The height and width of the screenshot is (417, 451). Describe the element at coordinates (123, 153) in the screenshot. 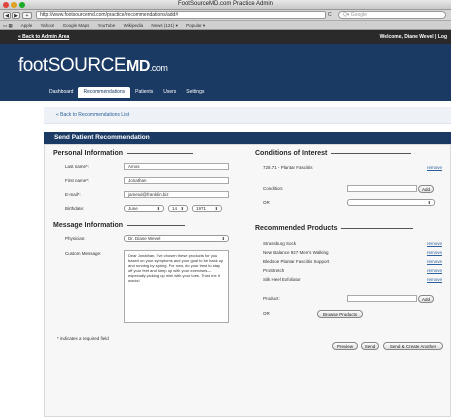

I see `personal-info-heading: Personal Information` at that location.